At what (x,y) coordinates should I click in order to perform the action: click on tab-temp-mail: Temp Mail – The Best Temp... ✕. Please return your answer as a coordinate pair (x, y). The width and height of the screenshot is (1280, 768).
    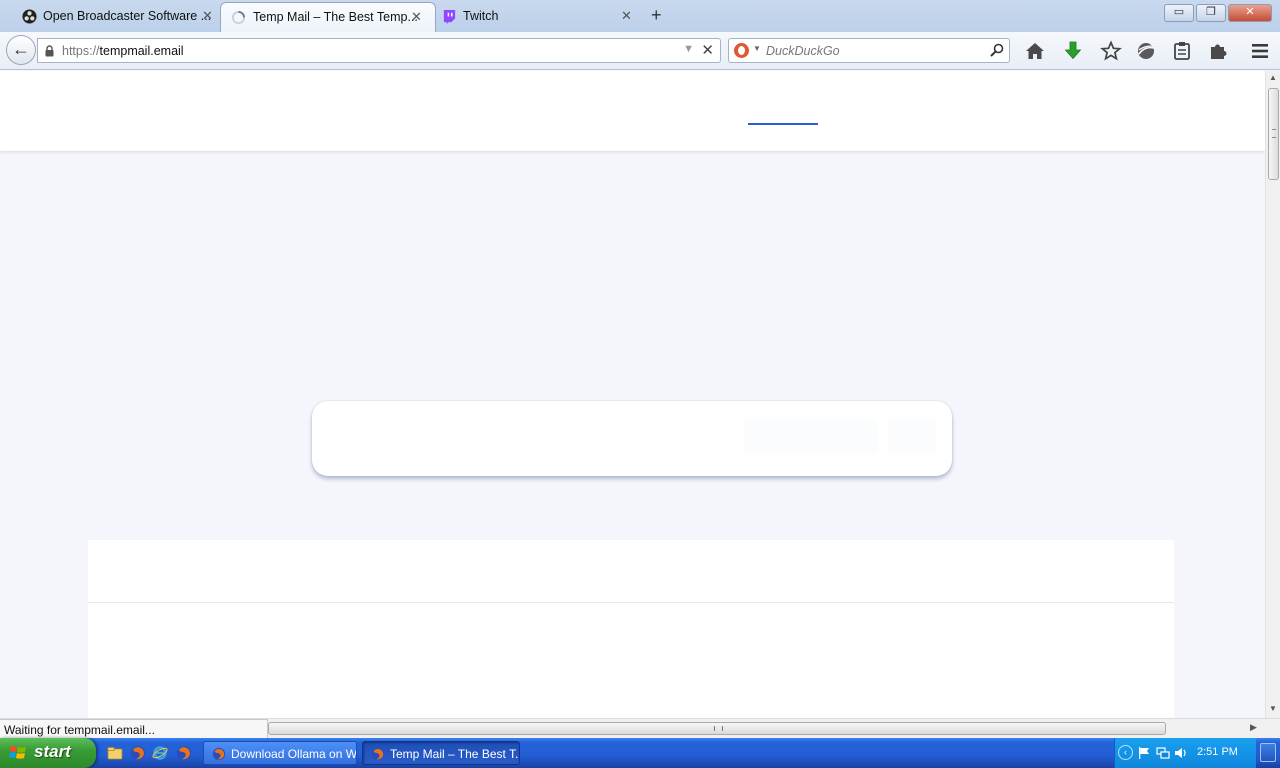
    Looking at the image, I should click on (328, 17).